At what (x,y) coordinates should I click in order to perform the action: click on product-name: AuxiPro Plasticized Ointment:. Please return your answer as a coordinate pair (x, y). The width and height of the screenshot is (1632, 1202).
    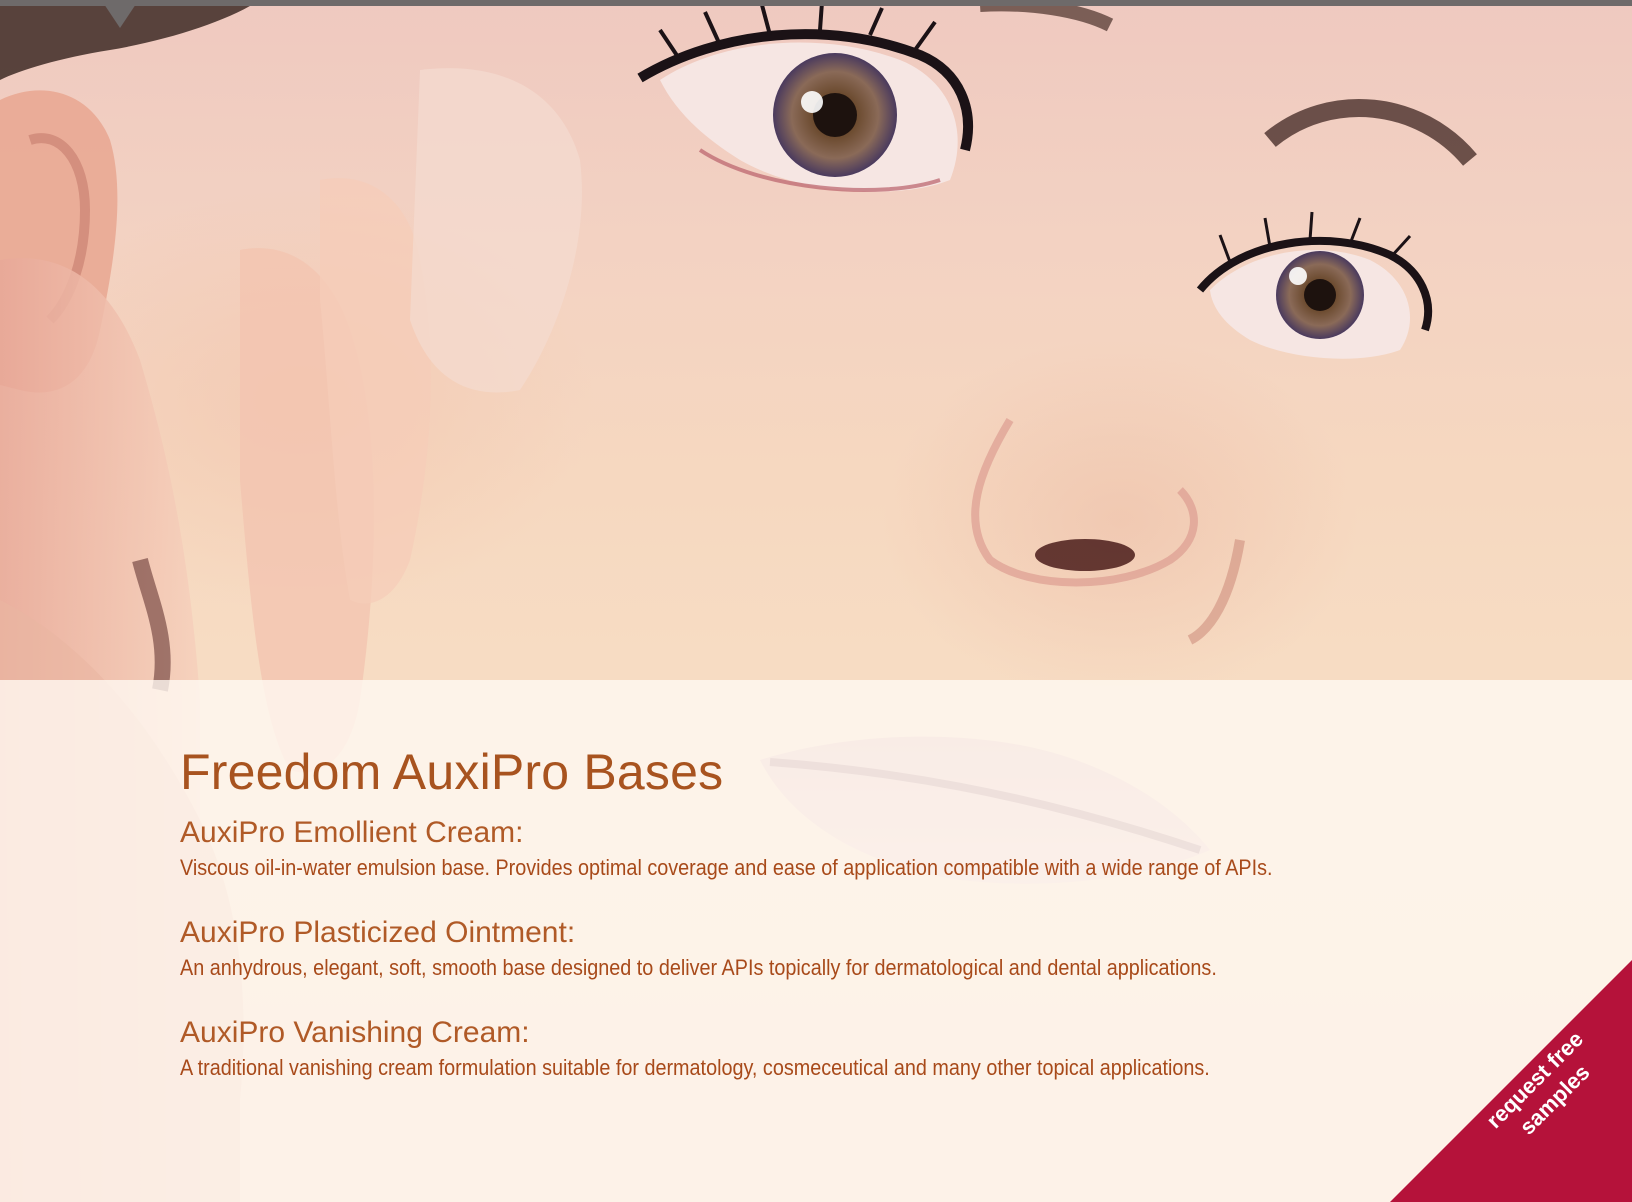
    Looking at the image, I should click on (378, 932).